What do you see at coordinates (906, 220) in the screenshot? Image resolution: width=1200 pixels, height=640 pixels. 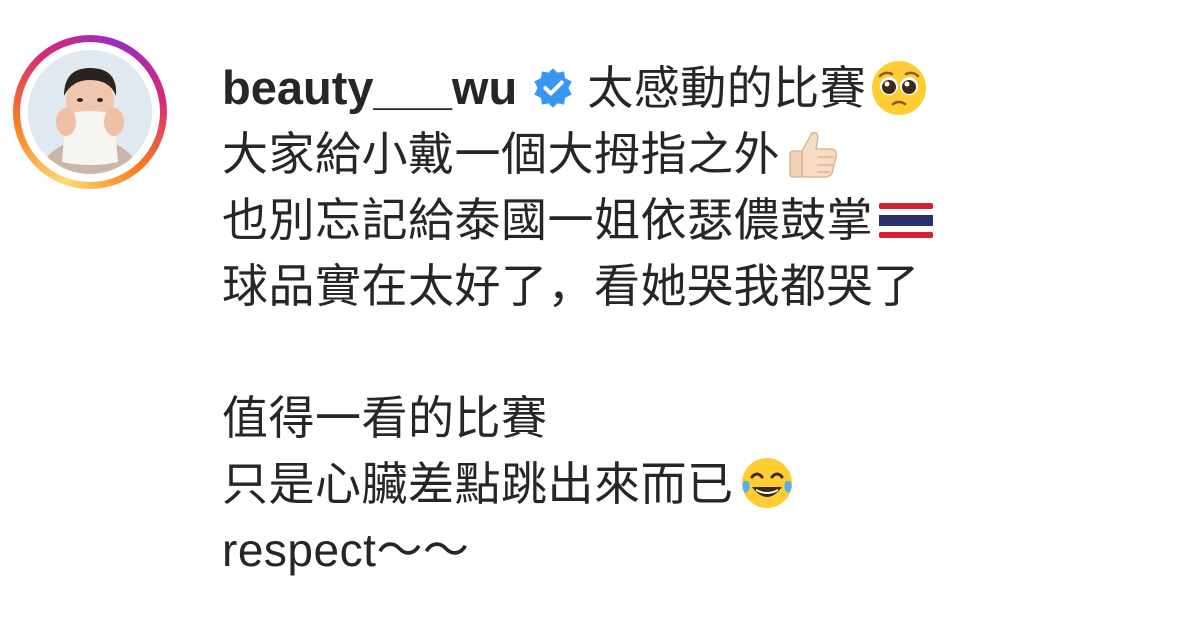 I see `thailand-flag-emoji` at bounding box center [906, 220].